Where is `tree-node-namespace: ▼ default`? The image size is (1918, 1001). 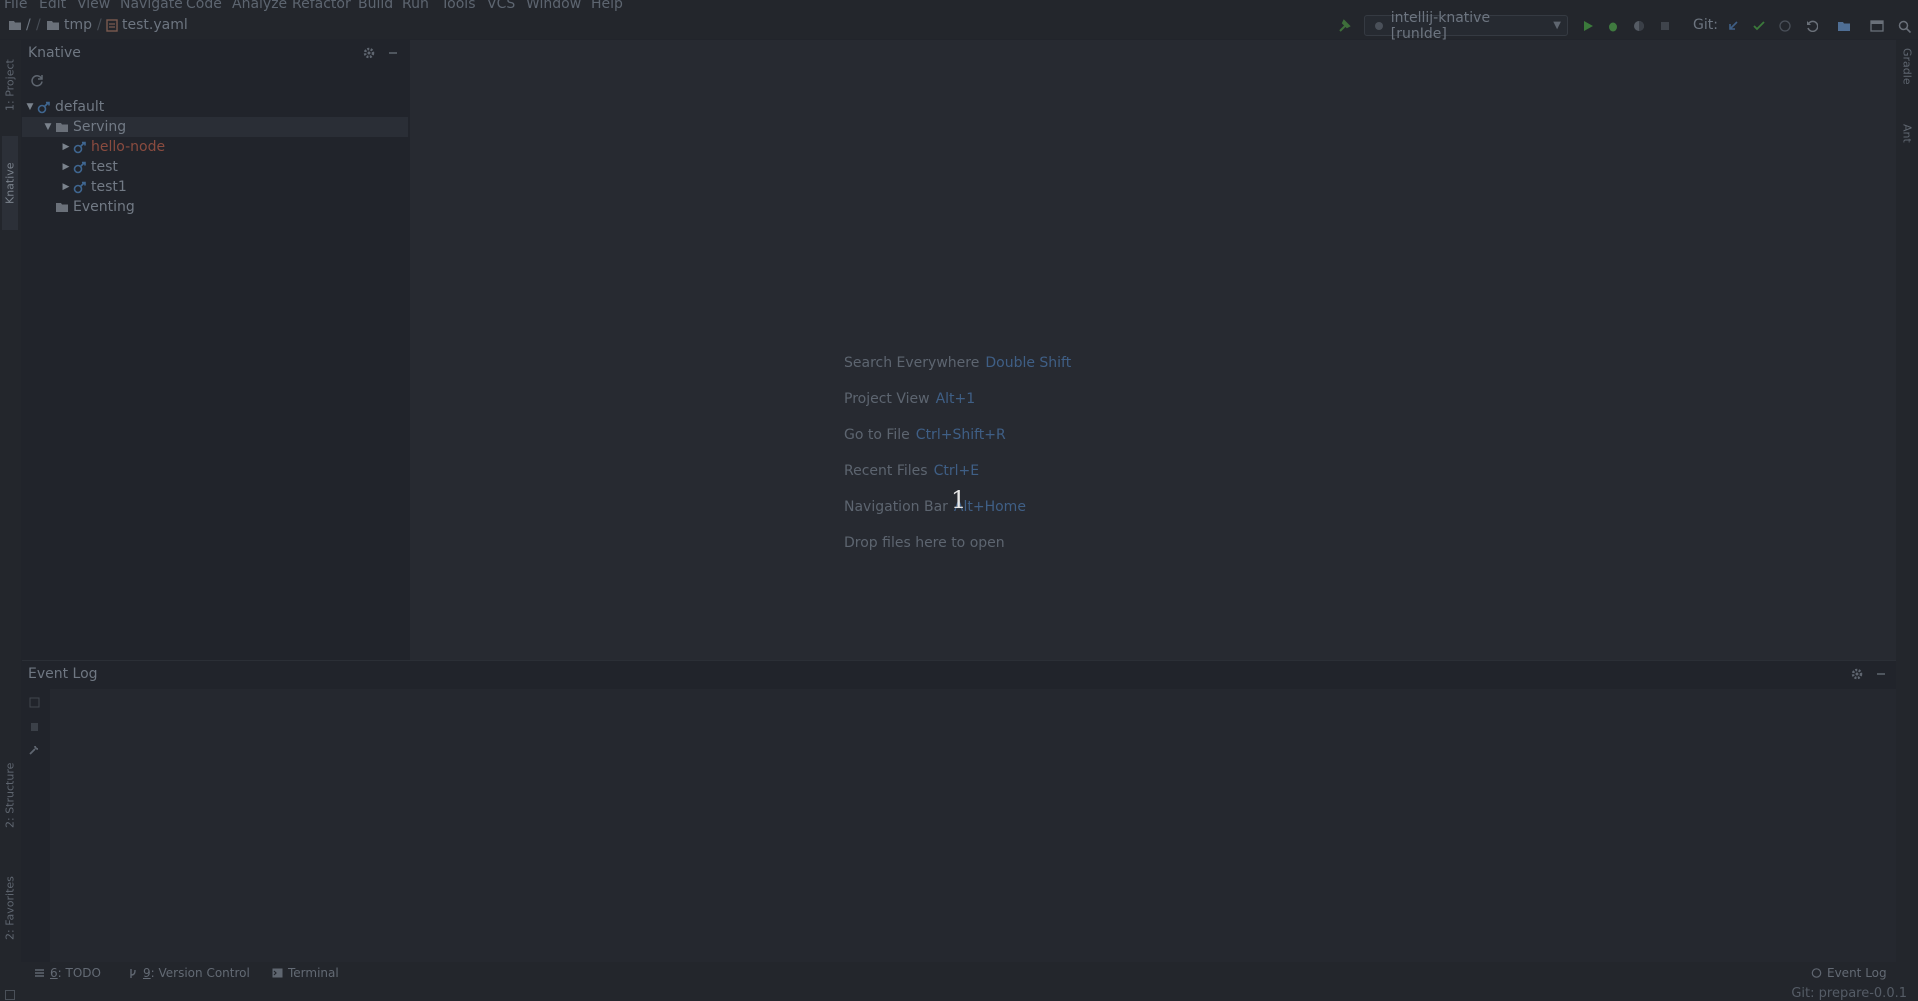
tree-node-namespace: ▼ default is located at coordinates (215, 107).